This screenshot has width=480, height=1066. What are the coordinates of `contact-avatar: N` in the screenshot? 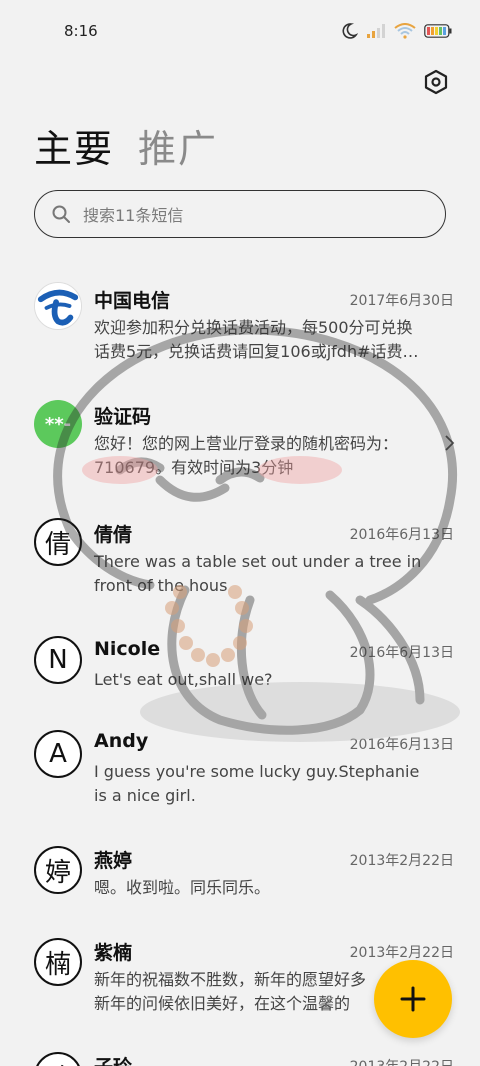 It's located at (58, 660).